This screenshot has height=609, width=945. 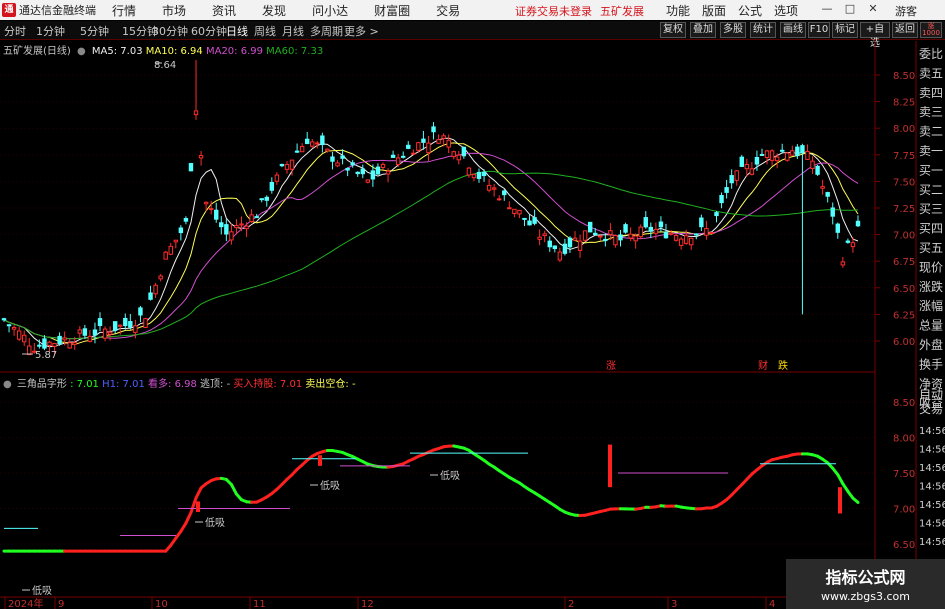 I want to click on adjust-button: 复权, so click(x=673, y=30).